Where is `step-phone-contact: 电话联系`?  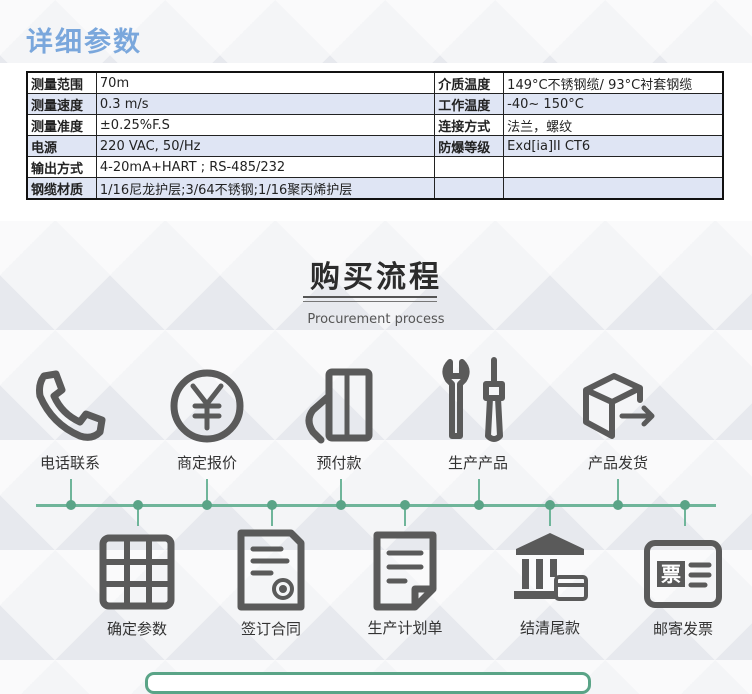
step-phone-contact: 电话联系 is located at coordinates (70, 419).